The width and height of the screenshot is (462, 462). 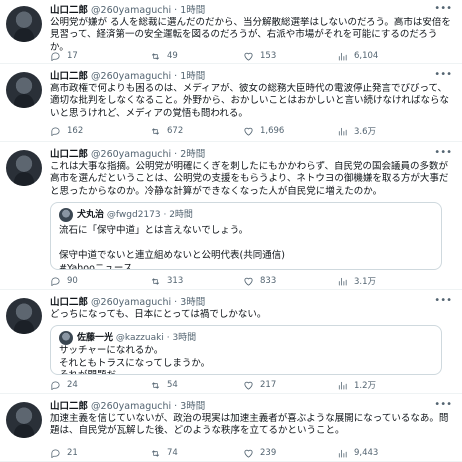 What do you see at coordinates (72, 56) in the screenshot?
I see `reply-count: 17` at bounding box center [72, 56].